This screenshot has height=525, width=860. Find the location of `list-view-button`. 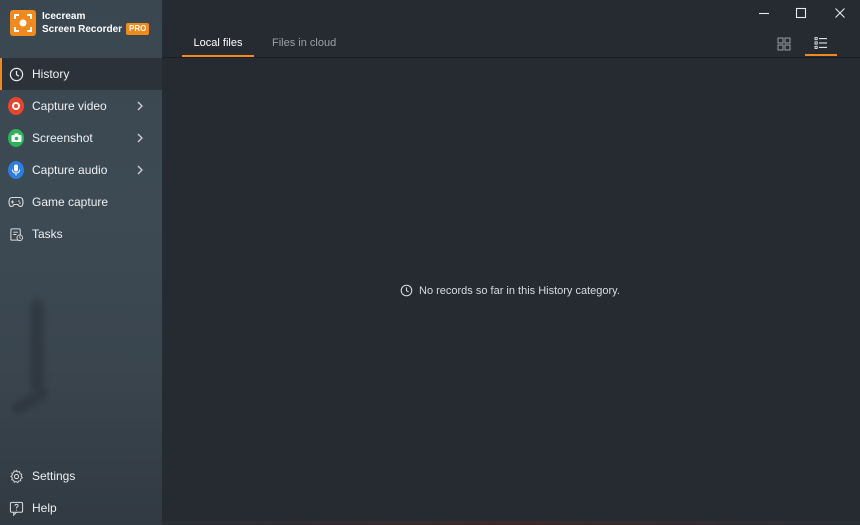

list-view-button is located at coordinates (821, 44).